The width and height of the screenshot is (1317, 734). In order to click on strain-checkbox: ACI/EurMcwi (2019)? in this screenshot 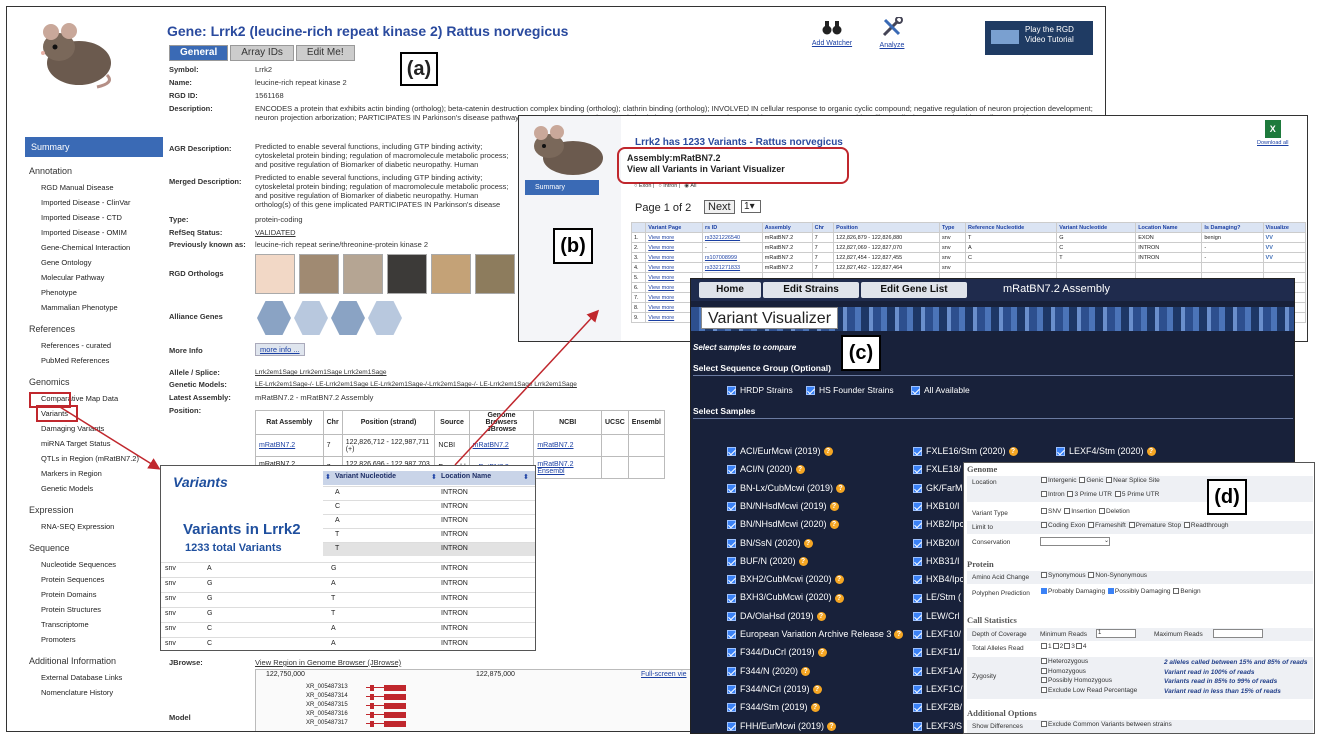, I will do `click(780, 451)`.